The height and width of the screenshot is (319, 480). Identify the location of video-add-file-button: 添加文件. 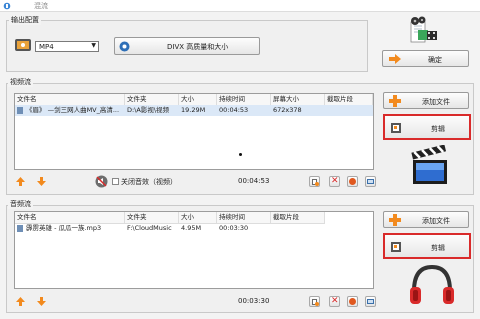
(426, 100).